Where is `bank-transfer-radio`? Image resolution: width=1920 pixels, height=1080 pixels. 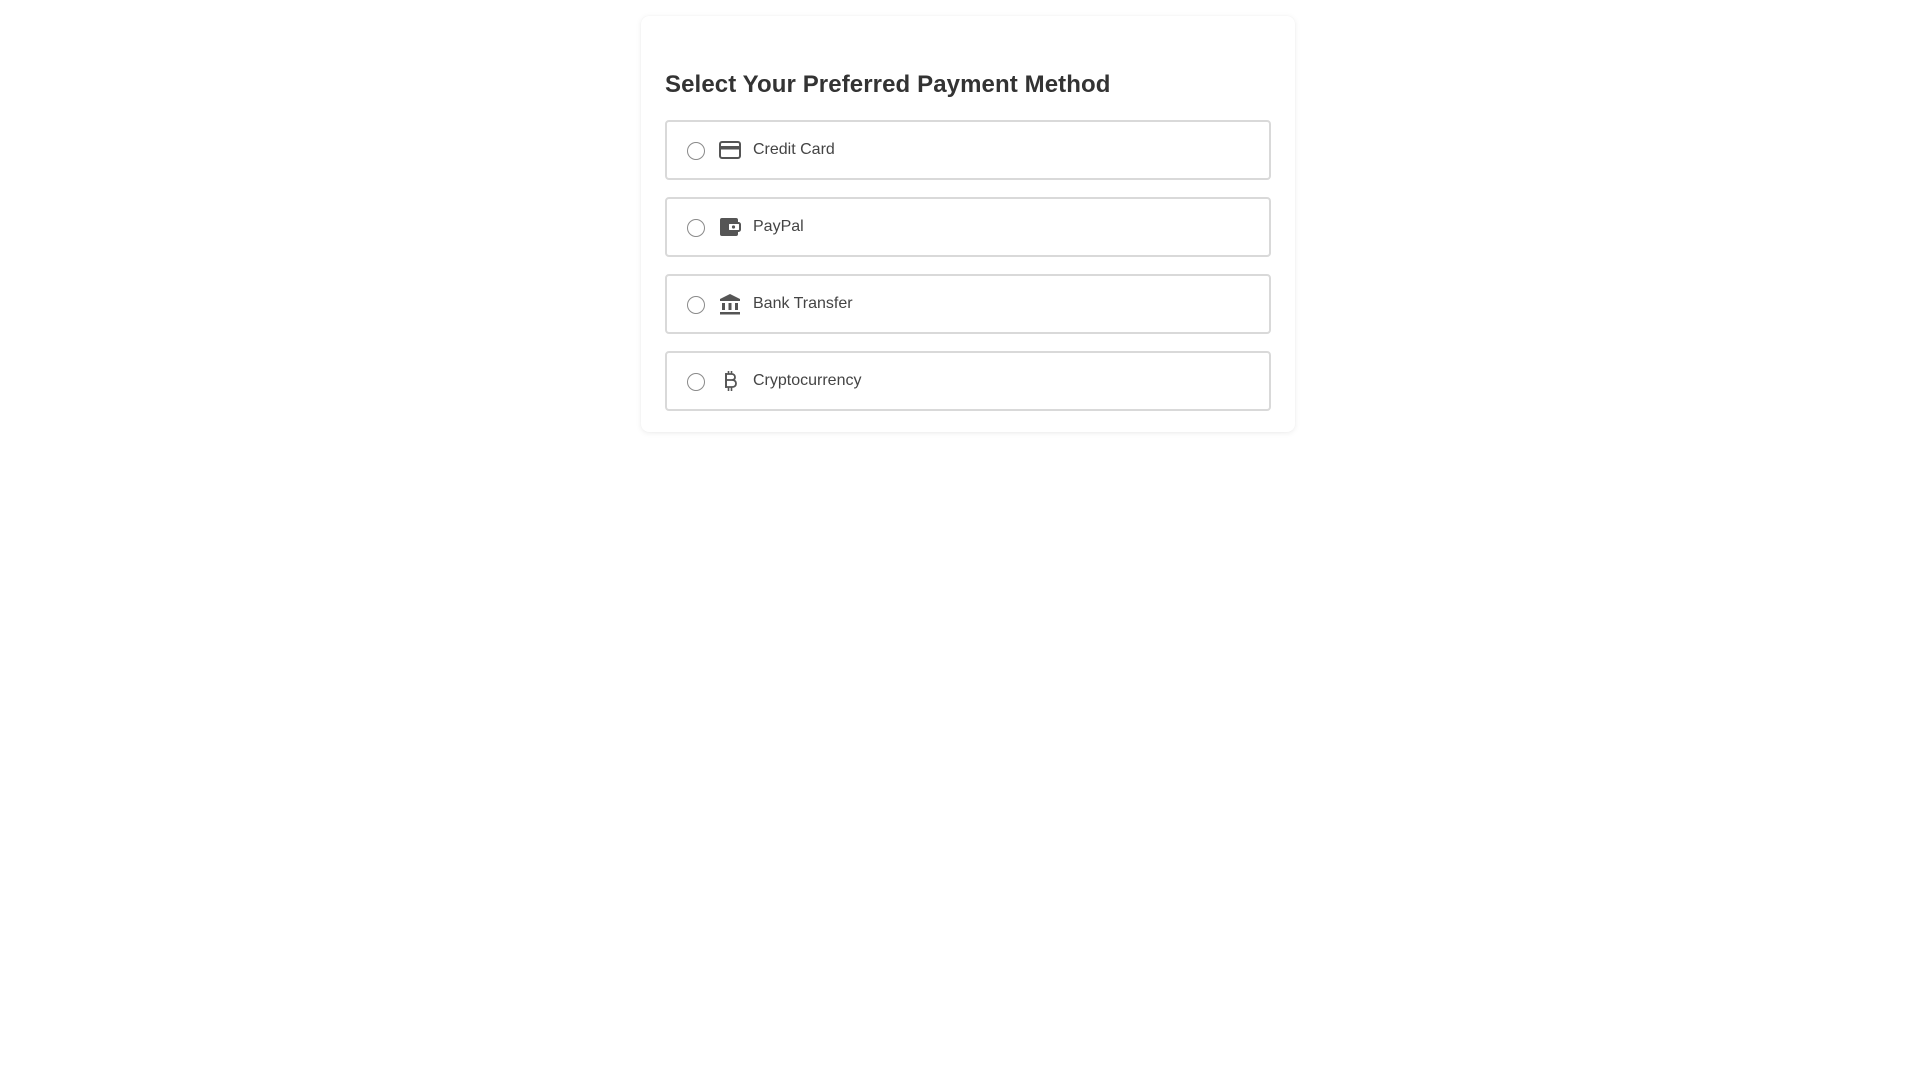 bank-transfer-radio is located at coordinates (696, 305).